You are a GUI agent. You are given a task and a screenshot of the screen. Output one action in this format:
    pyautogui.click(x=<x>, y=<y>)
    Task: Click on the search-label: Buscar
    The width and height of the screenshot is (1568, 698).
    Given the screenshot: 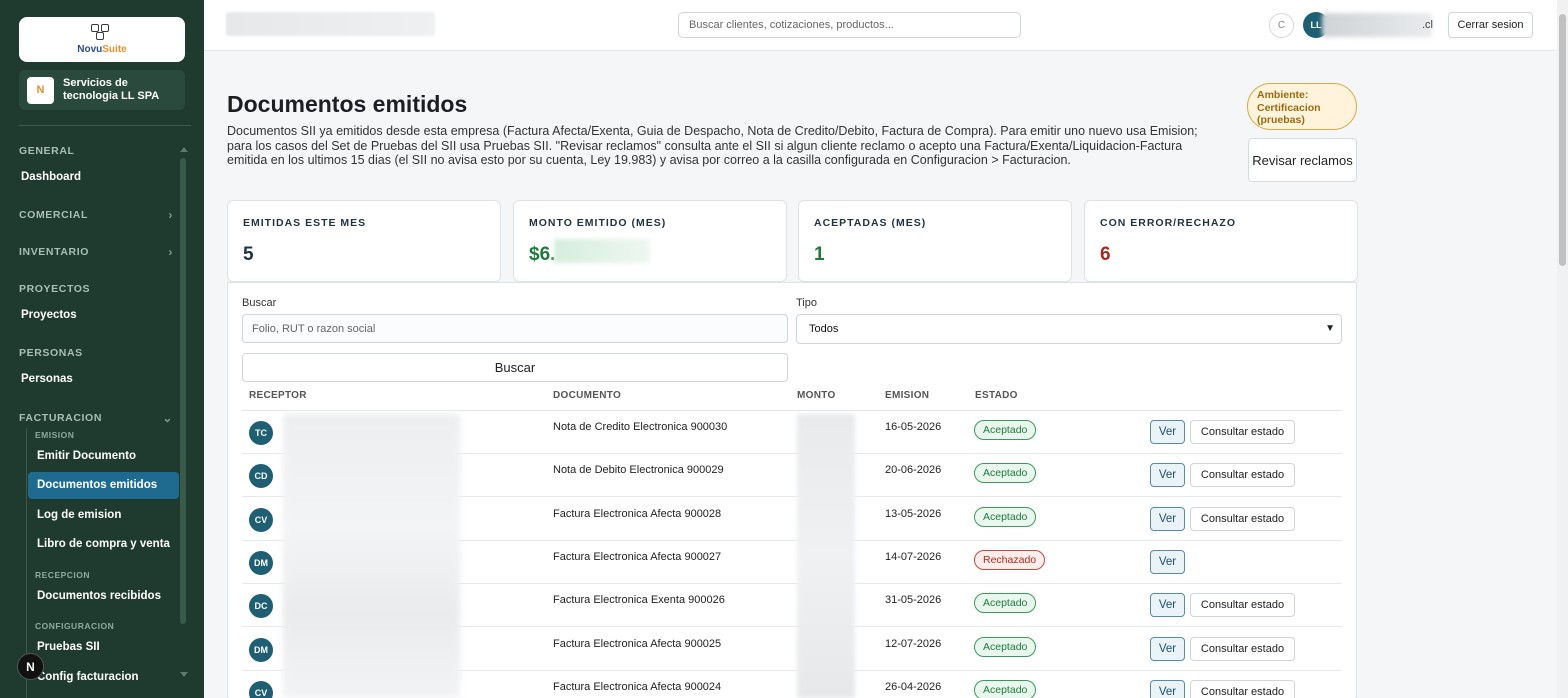 What is the action you would take?
    pyautogui.click(x=259, y=303)
    